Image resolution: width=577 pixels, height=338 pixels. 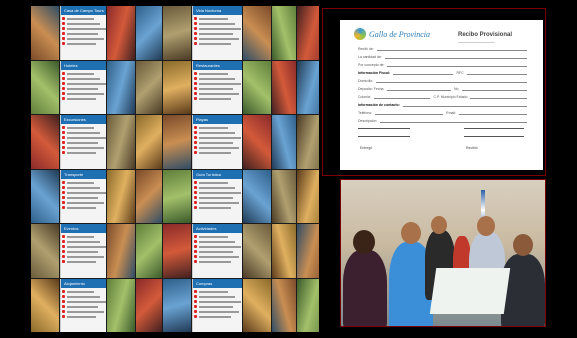 What do you see at coordinates (384, 128) in the screenshot?
I see `signature-line-left` at bounding box center [384, 128].